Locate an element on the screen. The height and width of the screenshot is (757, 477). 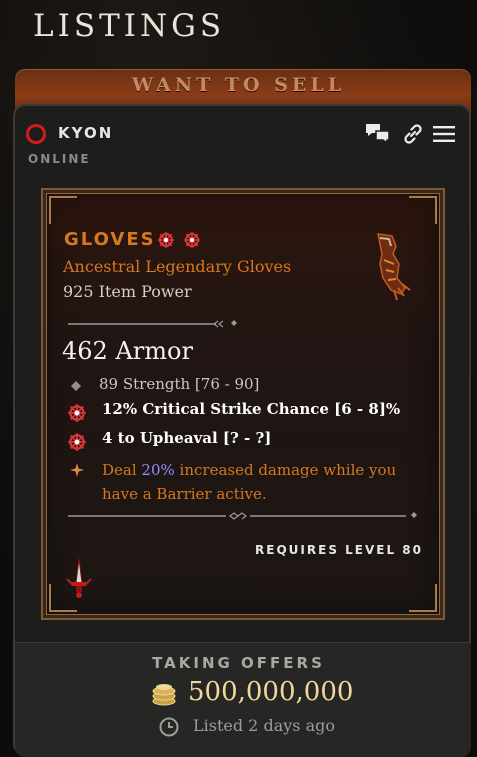
seller-name: KYON is located at coordinates (85, 133).